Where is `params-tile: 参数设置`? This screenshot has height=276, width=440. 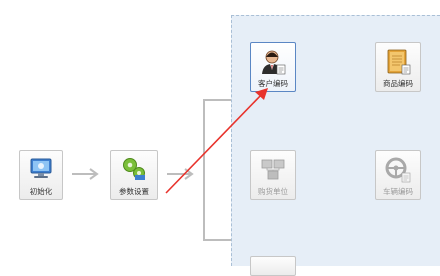 params-tile: 参数设置 is located at coordinates (134, 175).